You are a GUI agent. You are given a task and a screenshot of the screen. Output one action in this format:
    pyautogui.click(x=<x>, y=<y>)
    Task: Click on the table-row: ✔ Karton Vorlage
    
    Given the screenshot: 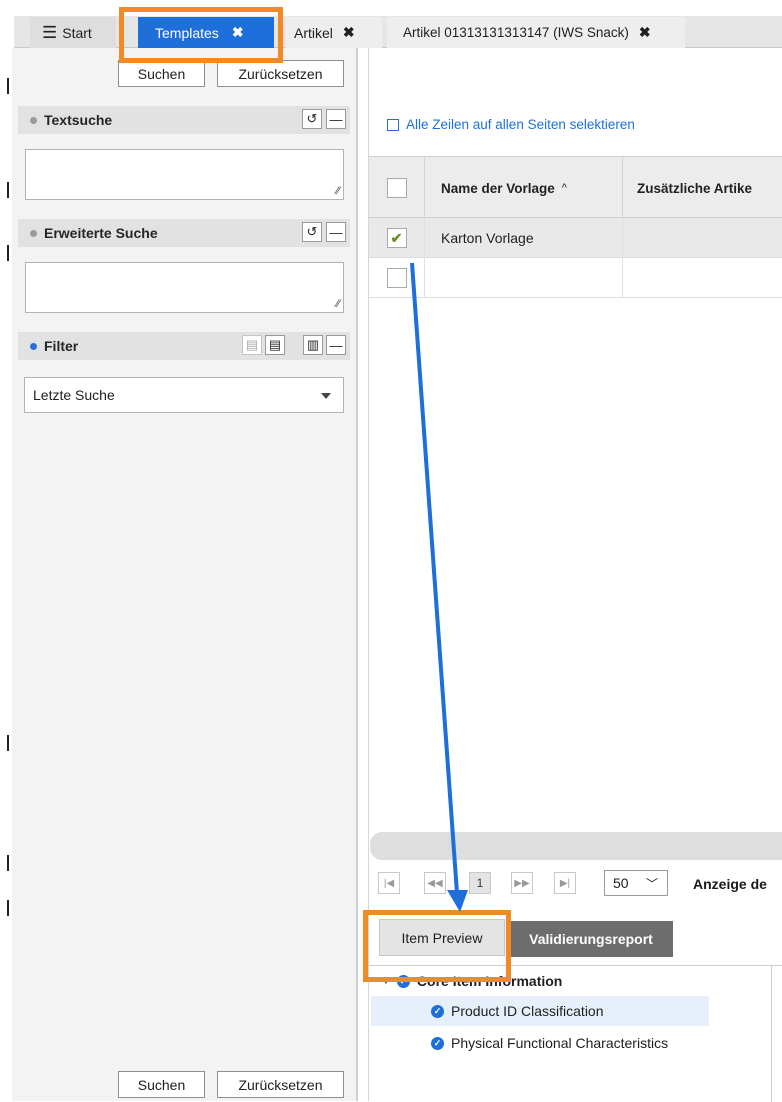 What is the action you would take?
    pyautogui.click(x=575, y=238)
    